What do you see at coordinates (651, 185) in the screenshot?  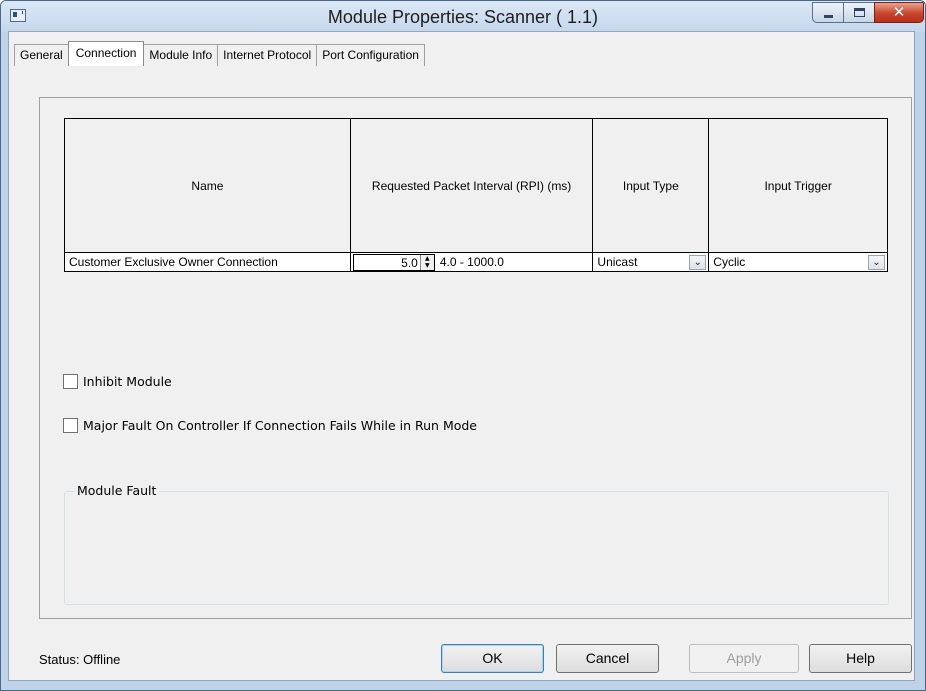 I see `column-header-input-type: Input Type` at bounding box center [651, 185].